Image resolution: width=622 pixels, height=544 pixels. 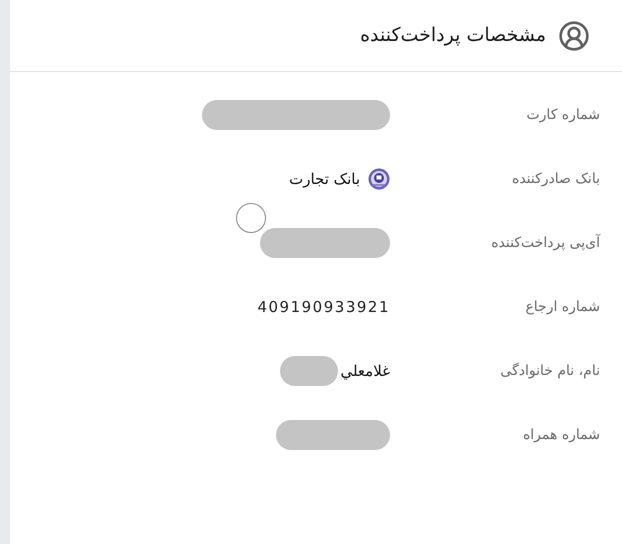 What do you see at coordinates (562, 115) in the screenshot?
I see `field-label: شماره کارت` at bounding box center [562, 115].